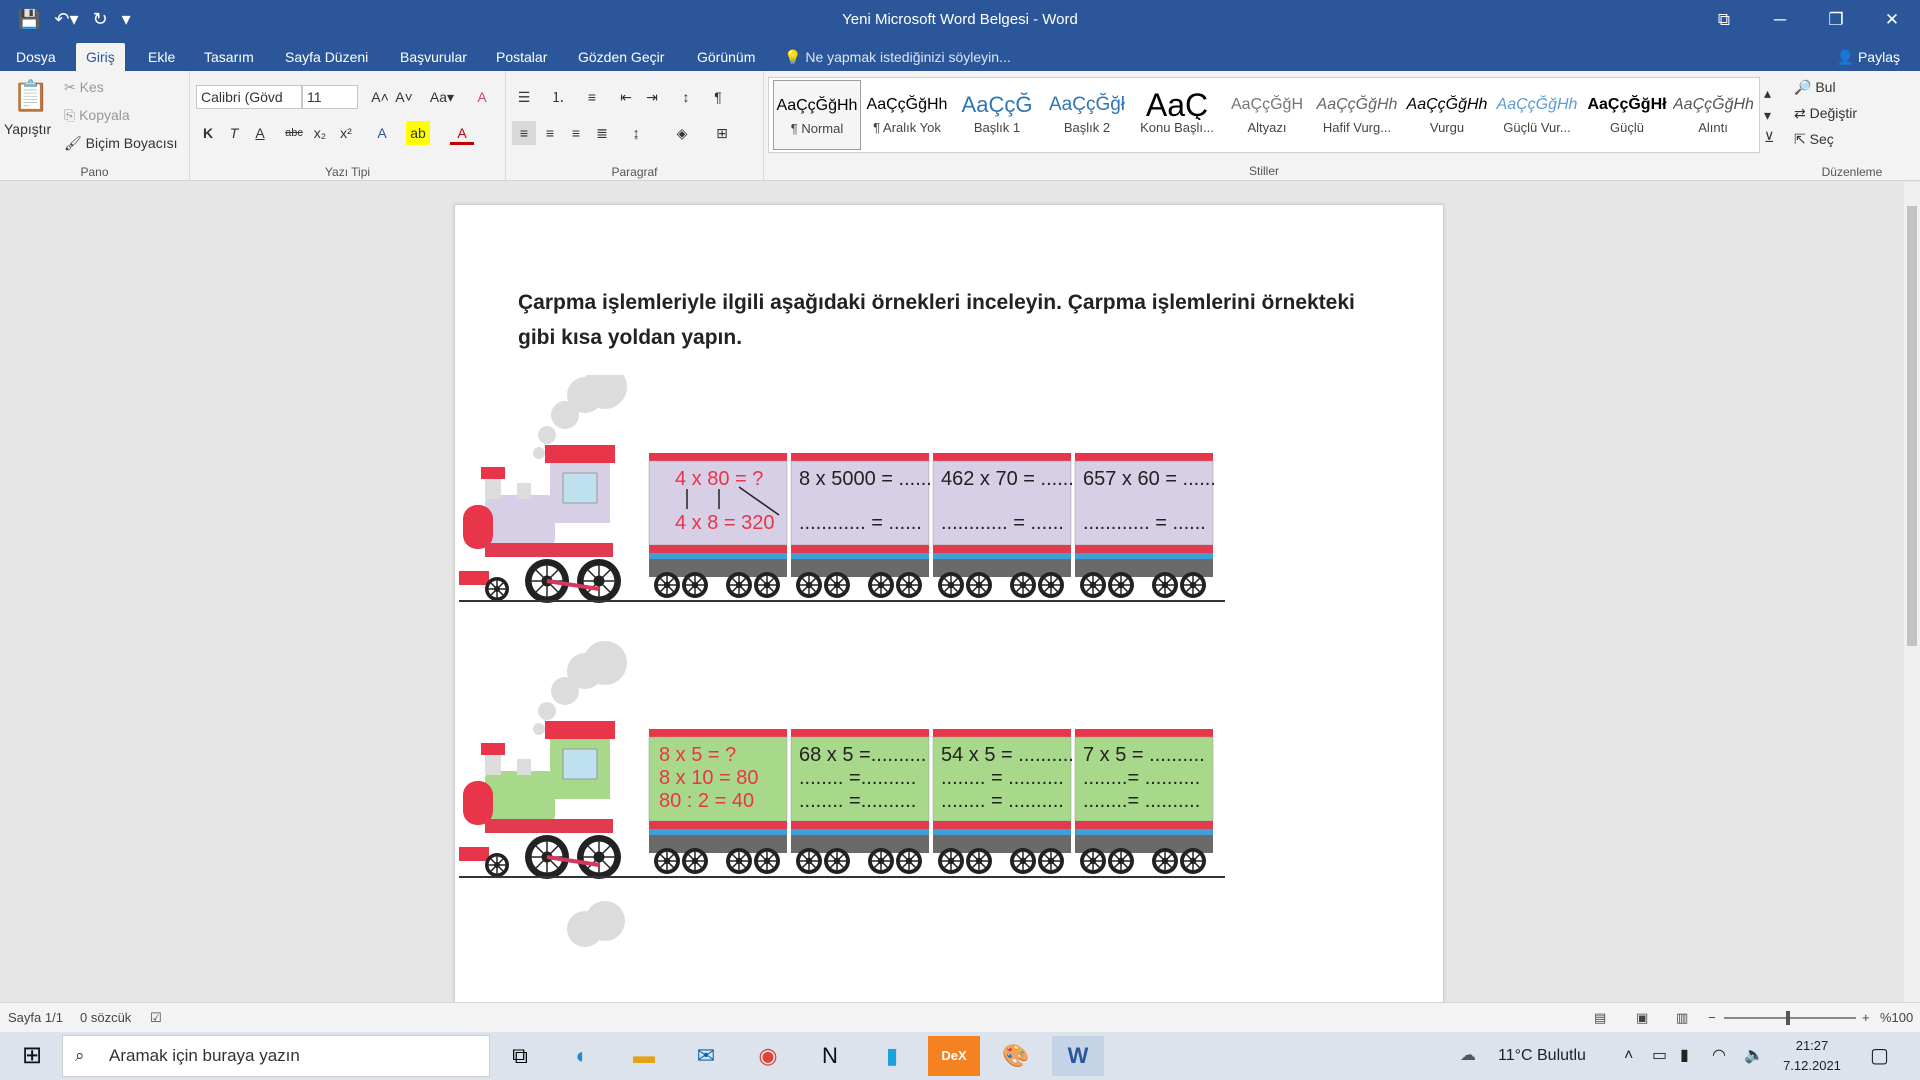  What do you see at coordinates (346, 133) in the screenshot?
I see `superscript-icon: x²` at bounding box center [346, 133].